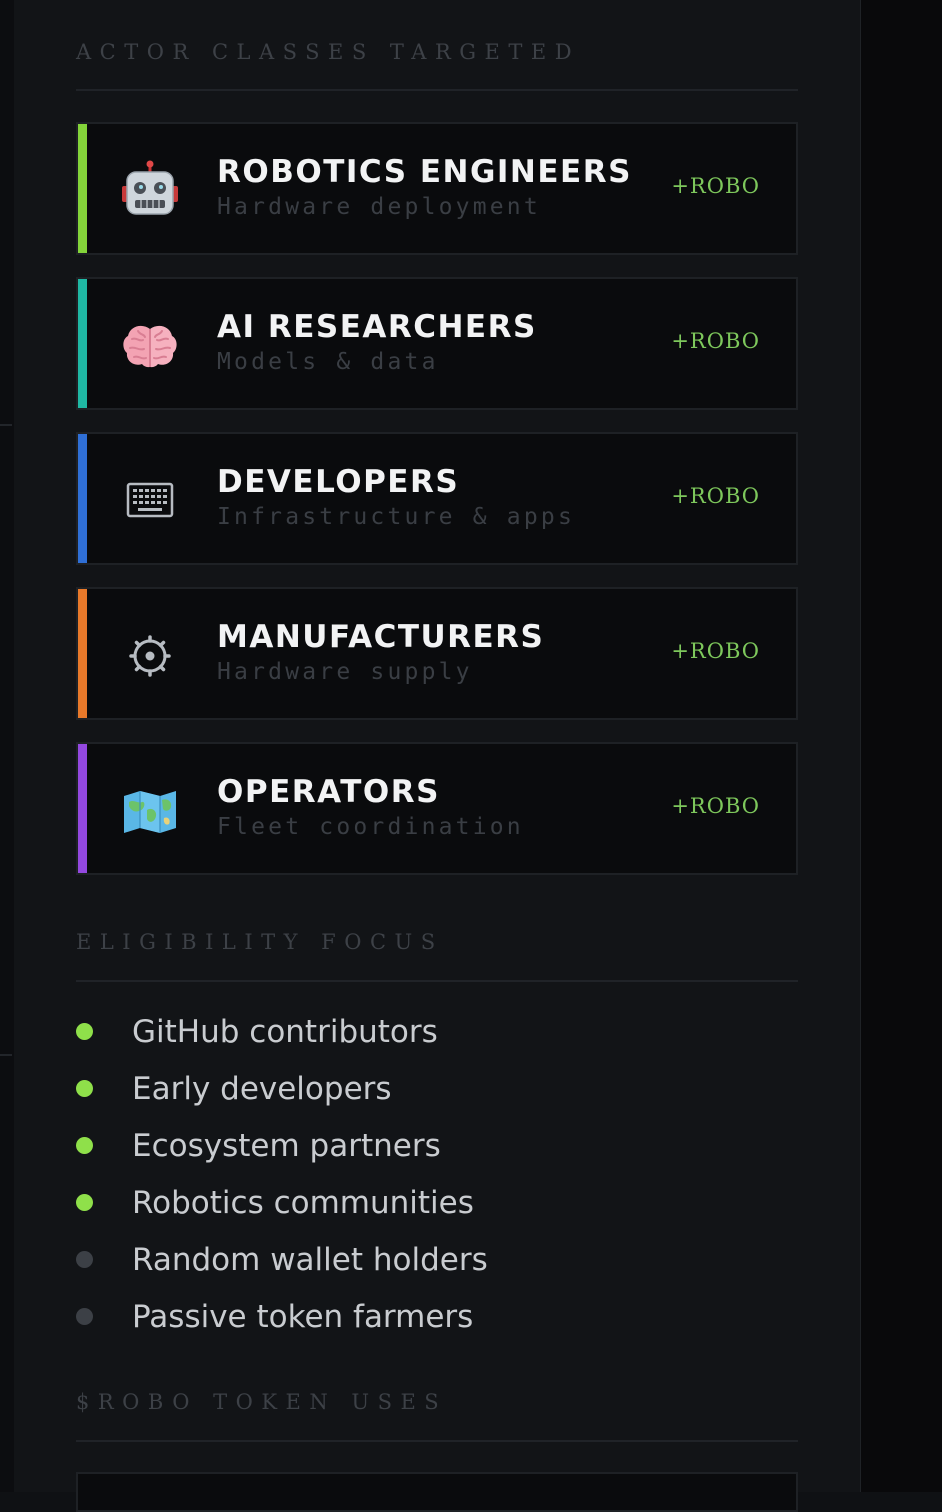 Image resolution: width=942 pixels, height=1512 pixels. I want to click on actor-class-description: Fleet coordination, so click(370, 827).